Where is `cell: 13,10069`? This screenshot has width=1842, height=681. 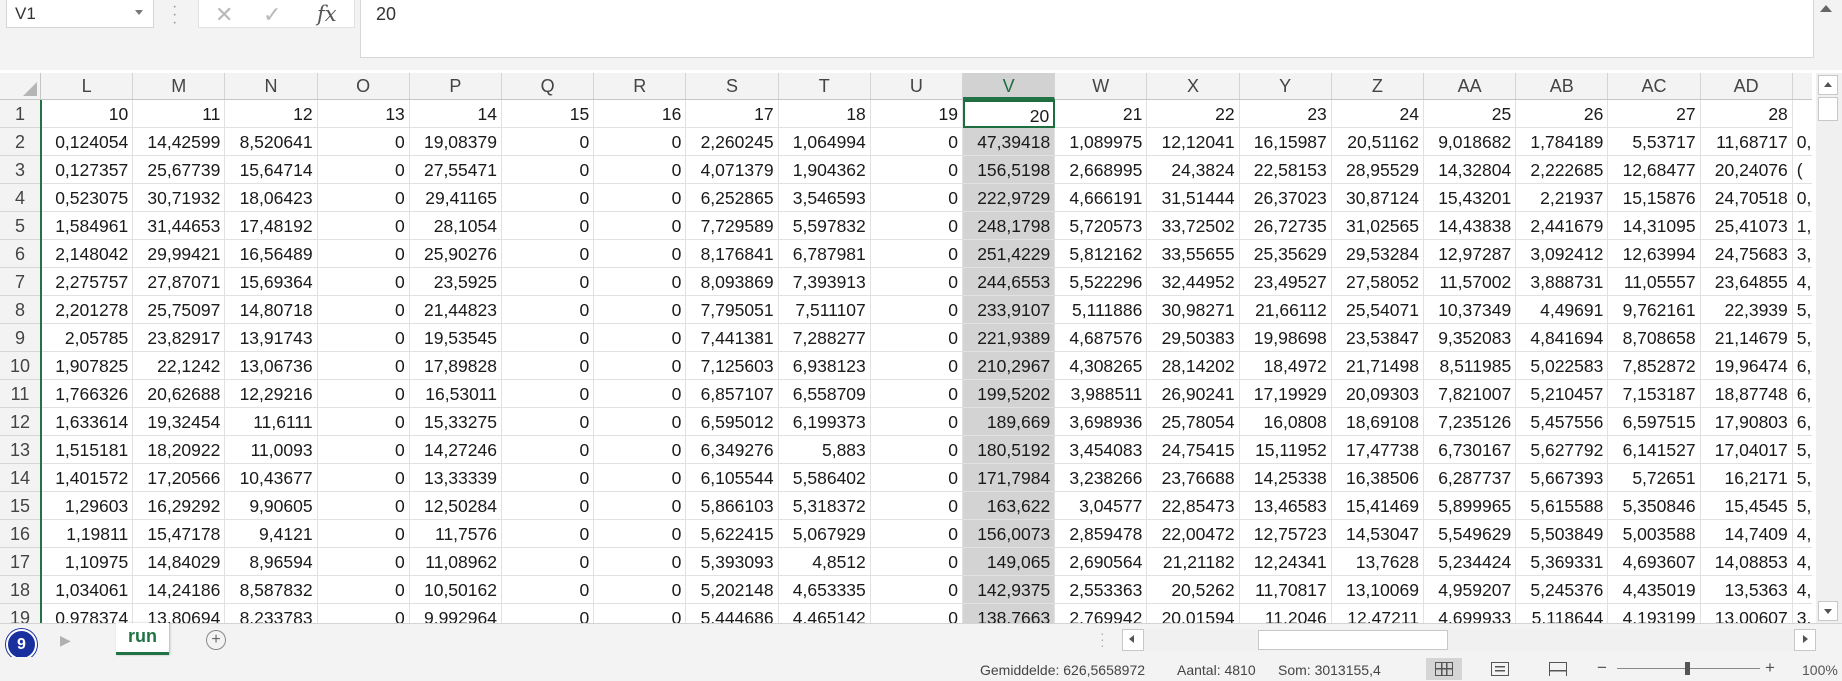 cell: 13,10069 is located at coordinates (1377, 590).